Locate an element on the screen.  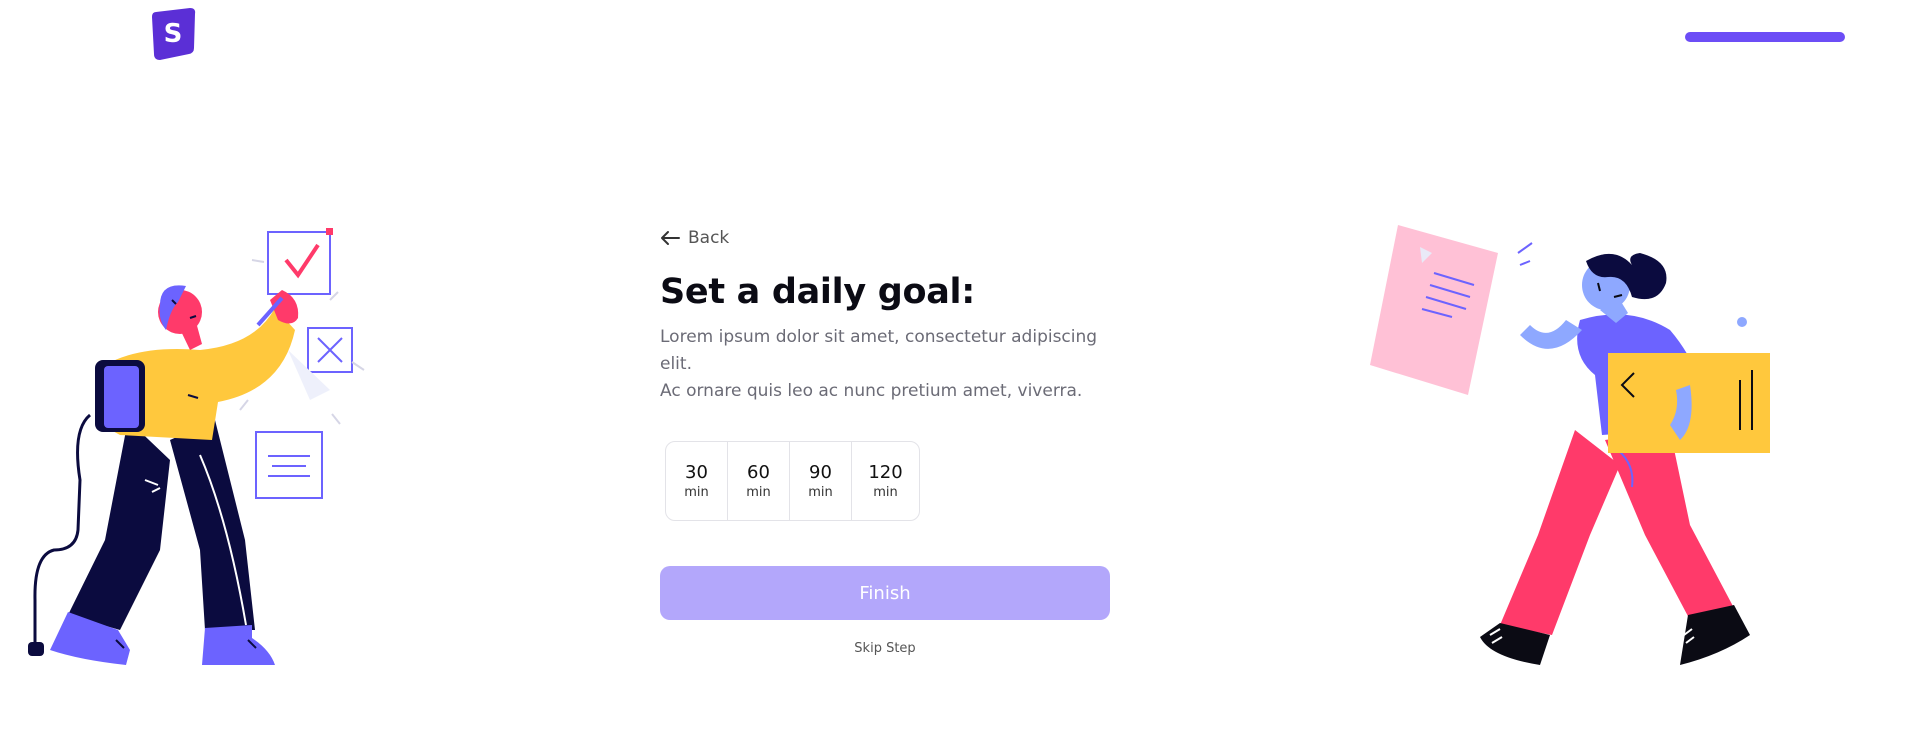
goal-option-90: 90 min is located at coordinates (821, 481).